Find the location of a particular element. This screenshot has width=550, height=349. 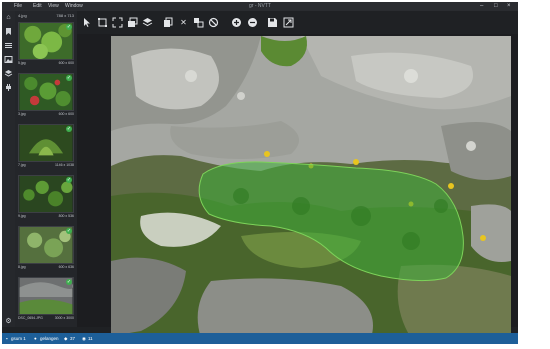

thumbnail-header: 4.jpg 788 x 713 is located at coordinates (46, 15).